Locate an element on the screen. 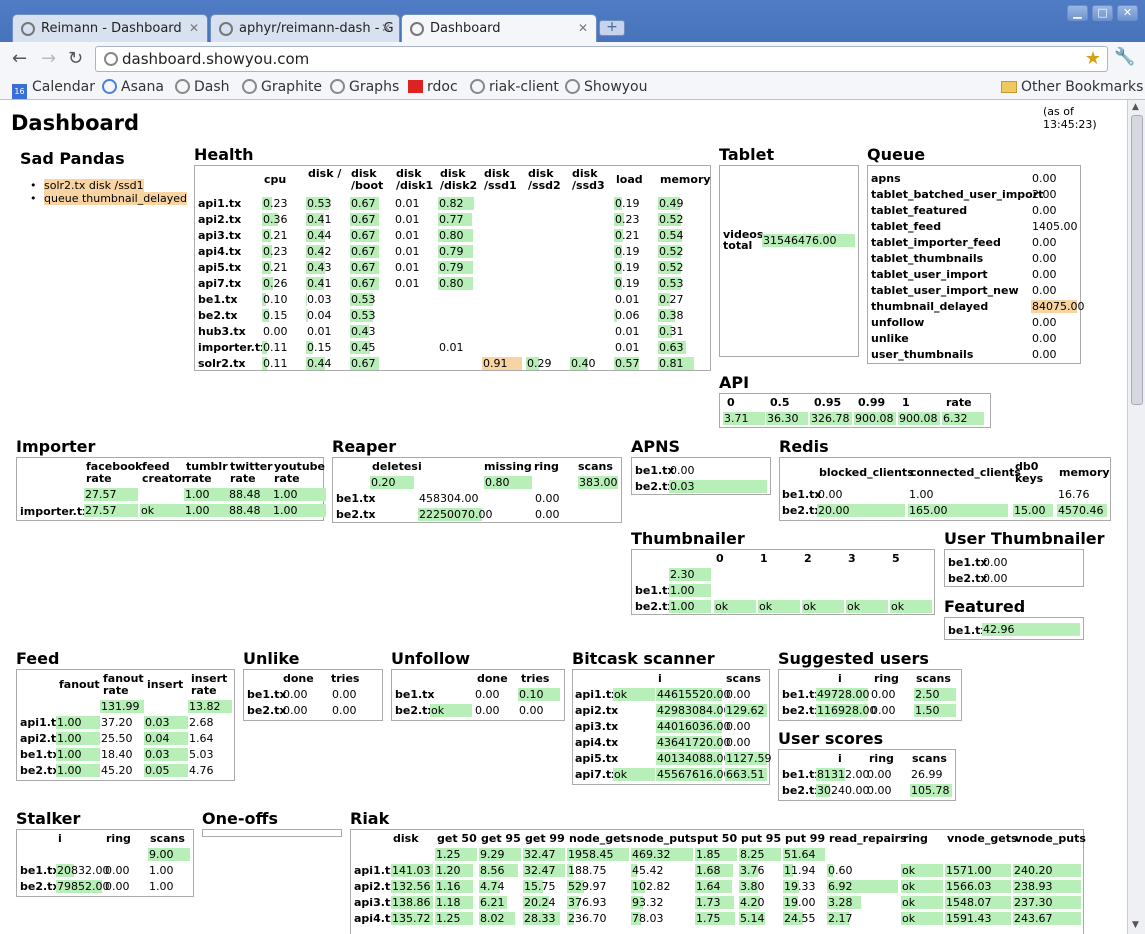 The image size is (1145, 934). host-label: api2.tx is located at coordinates (597, 710).